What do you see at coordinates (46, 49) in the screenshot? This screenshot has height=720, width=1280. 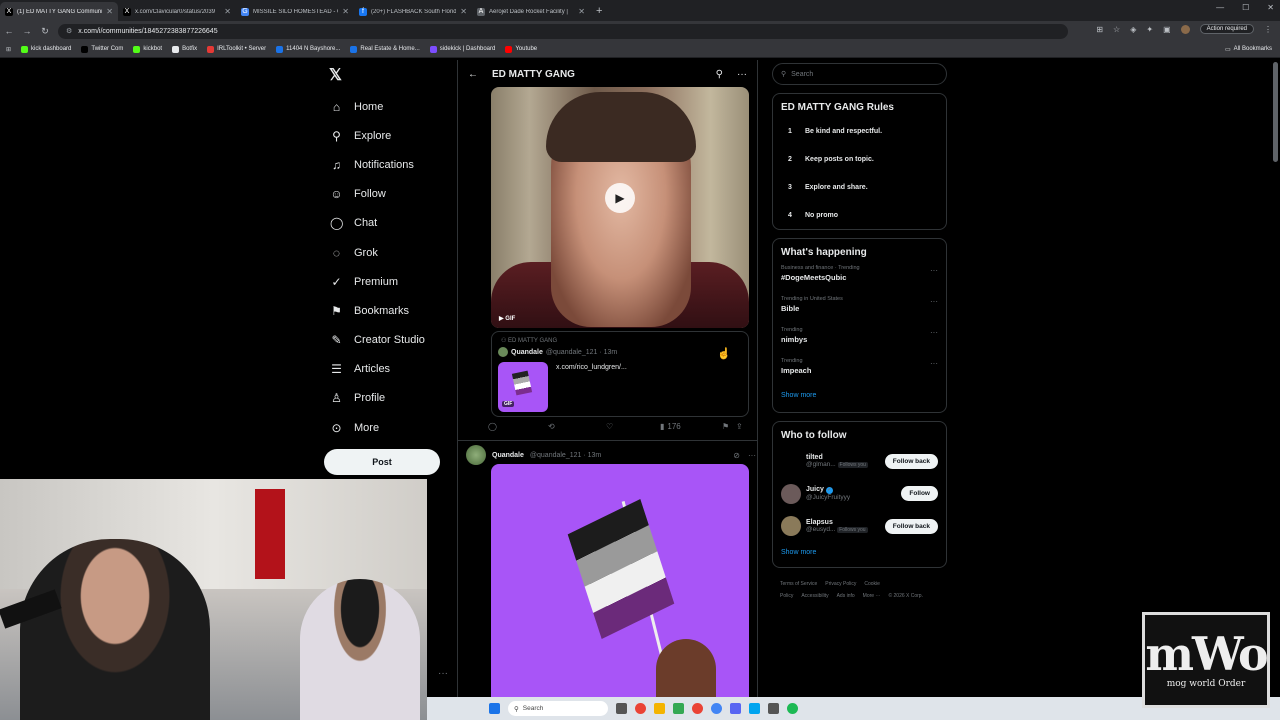 I see `bookmark-item: kick dashboard` at bounding box center [46, 49].